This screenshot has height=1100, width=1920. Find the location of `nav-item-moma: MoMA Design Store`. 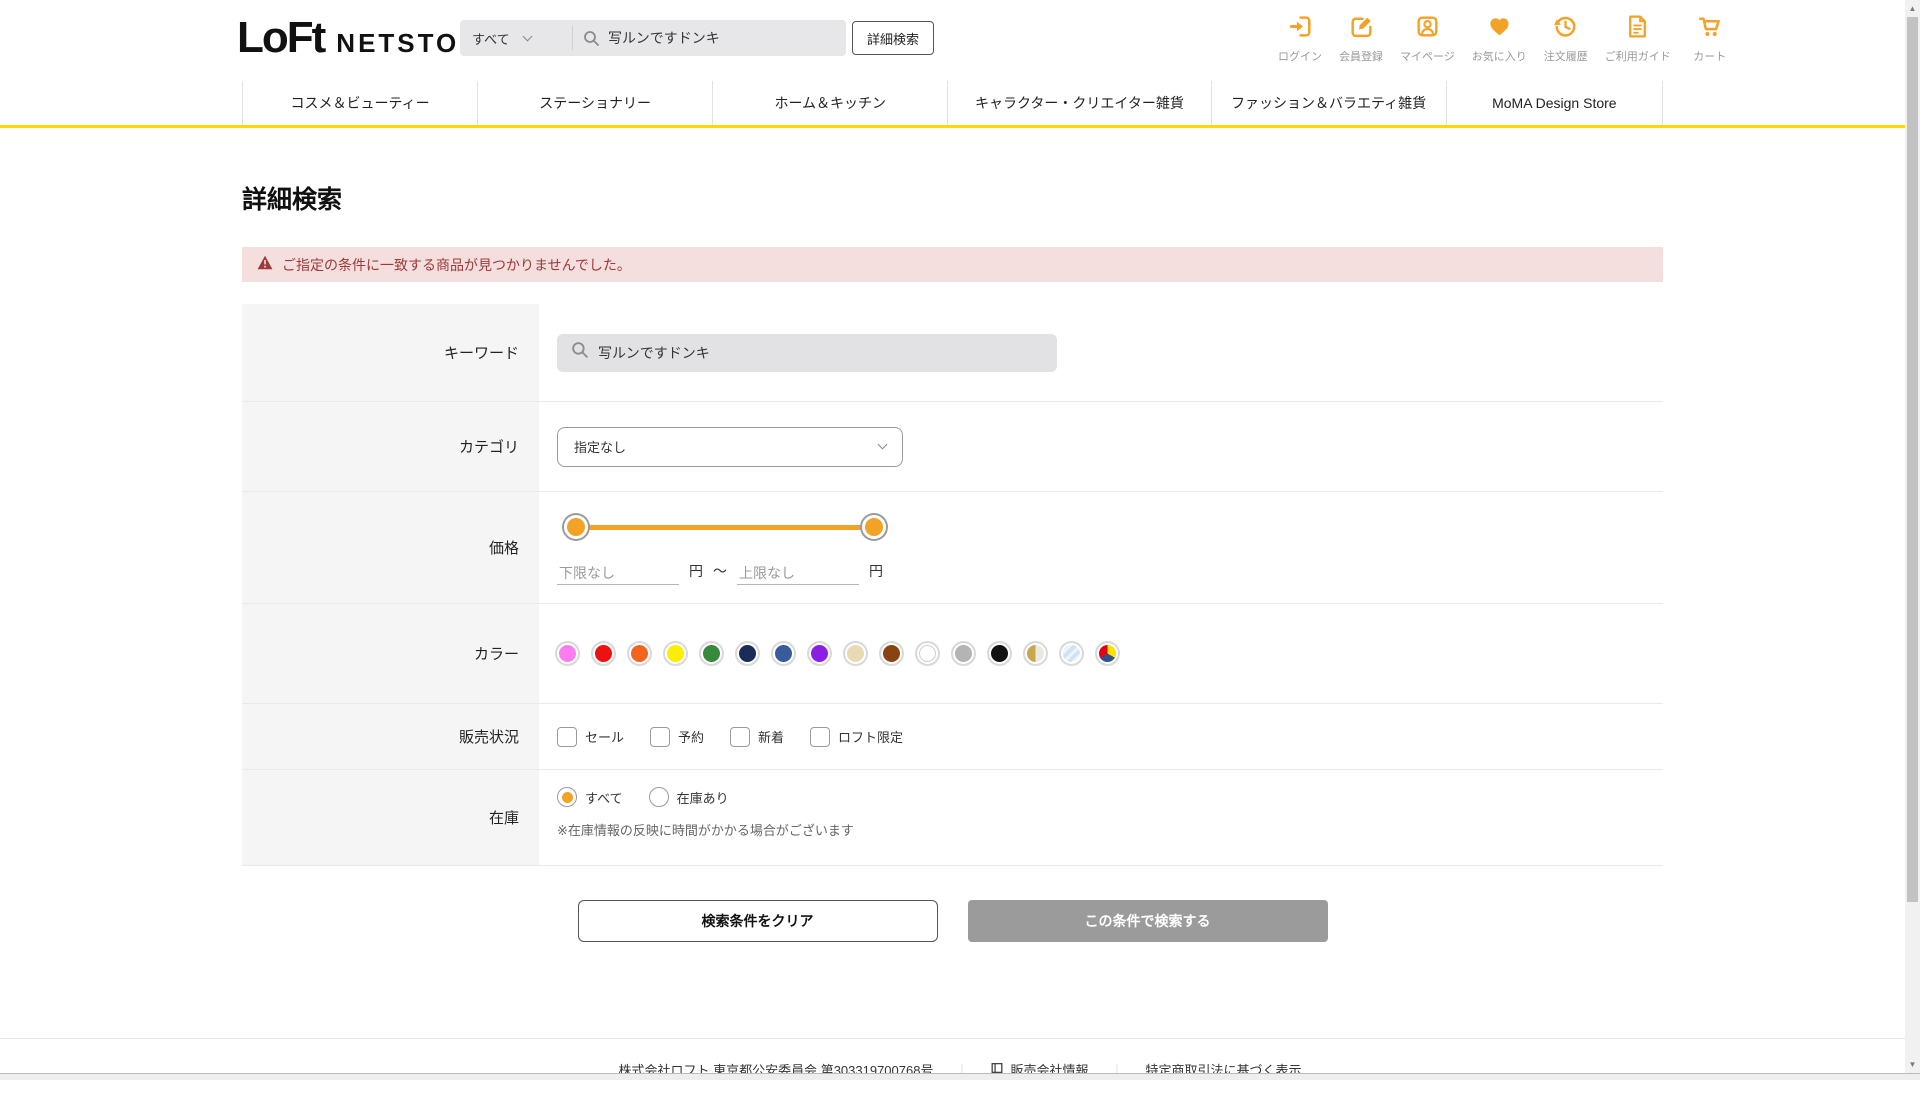

nav-item-moma: MoMA Design Store is located at coordinates (1554, 103).